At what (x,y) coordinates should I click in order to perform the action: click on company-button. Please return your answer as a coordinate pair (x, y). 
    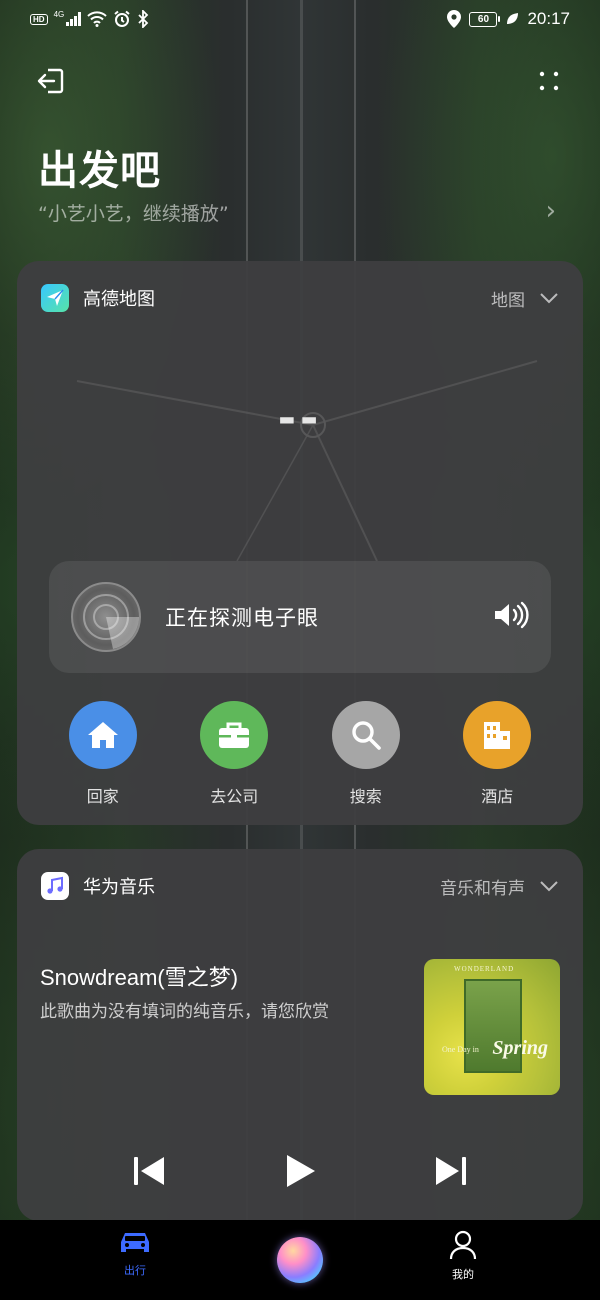
    Looking at the image, I should click on (234, 735).